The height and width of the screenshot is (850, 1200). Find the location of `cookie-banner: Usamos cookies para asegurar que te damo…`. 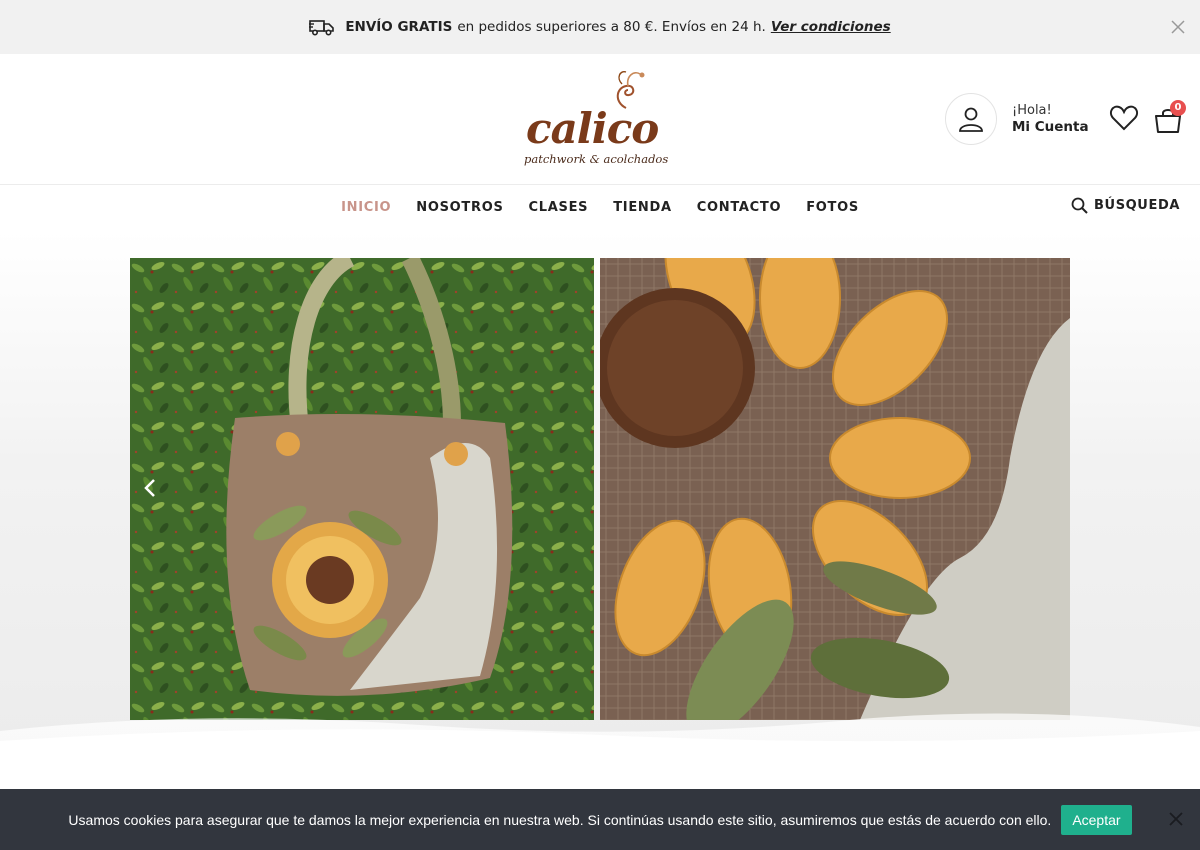

cookie-banner: Usamos cookies para asegurar que te damo… is located at coordinates (600, 819).